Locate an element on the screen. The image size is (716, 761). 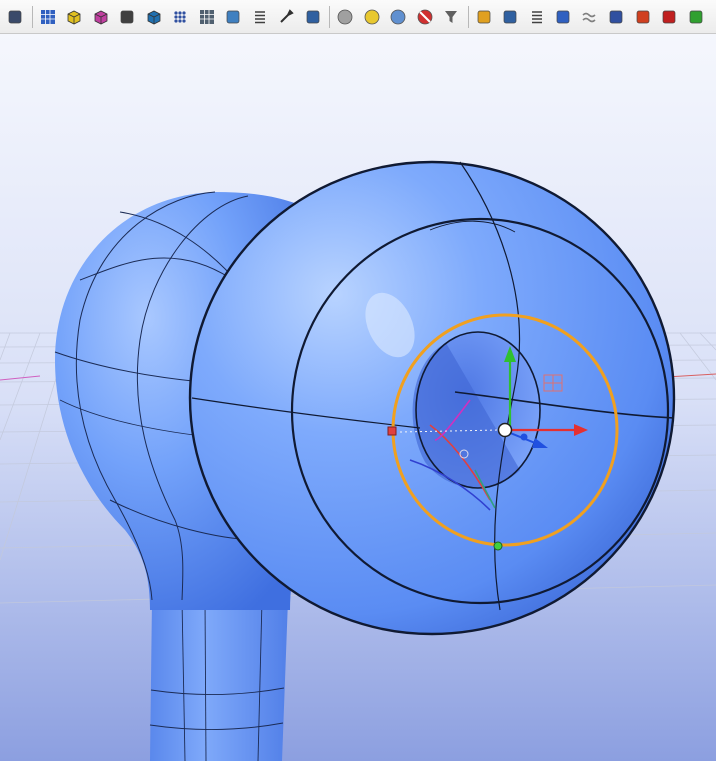
manipulator-button is located at coordinates (669, 17).